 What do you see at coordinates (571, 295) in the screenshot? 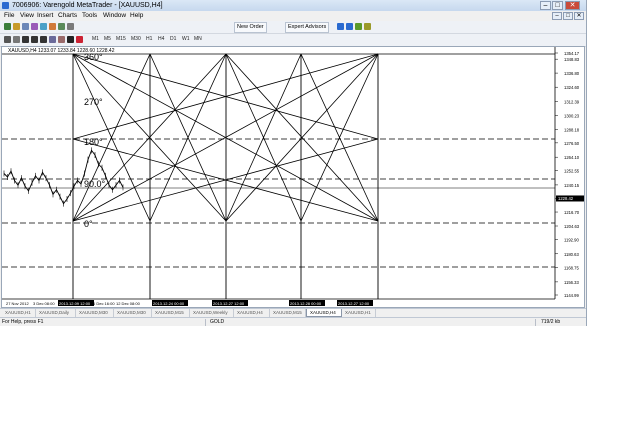
I see `price-tick-label: 1144.99` at bounding box center [571, 295].